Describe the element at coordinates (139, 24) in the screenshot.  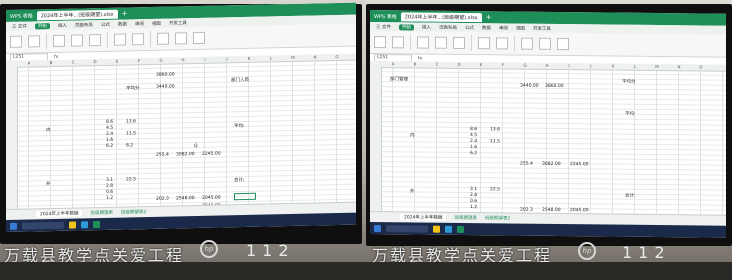
I see `menu-item-review: 审阅` at that location.